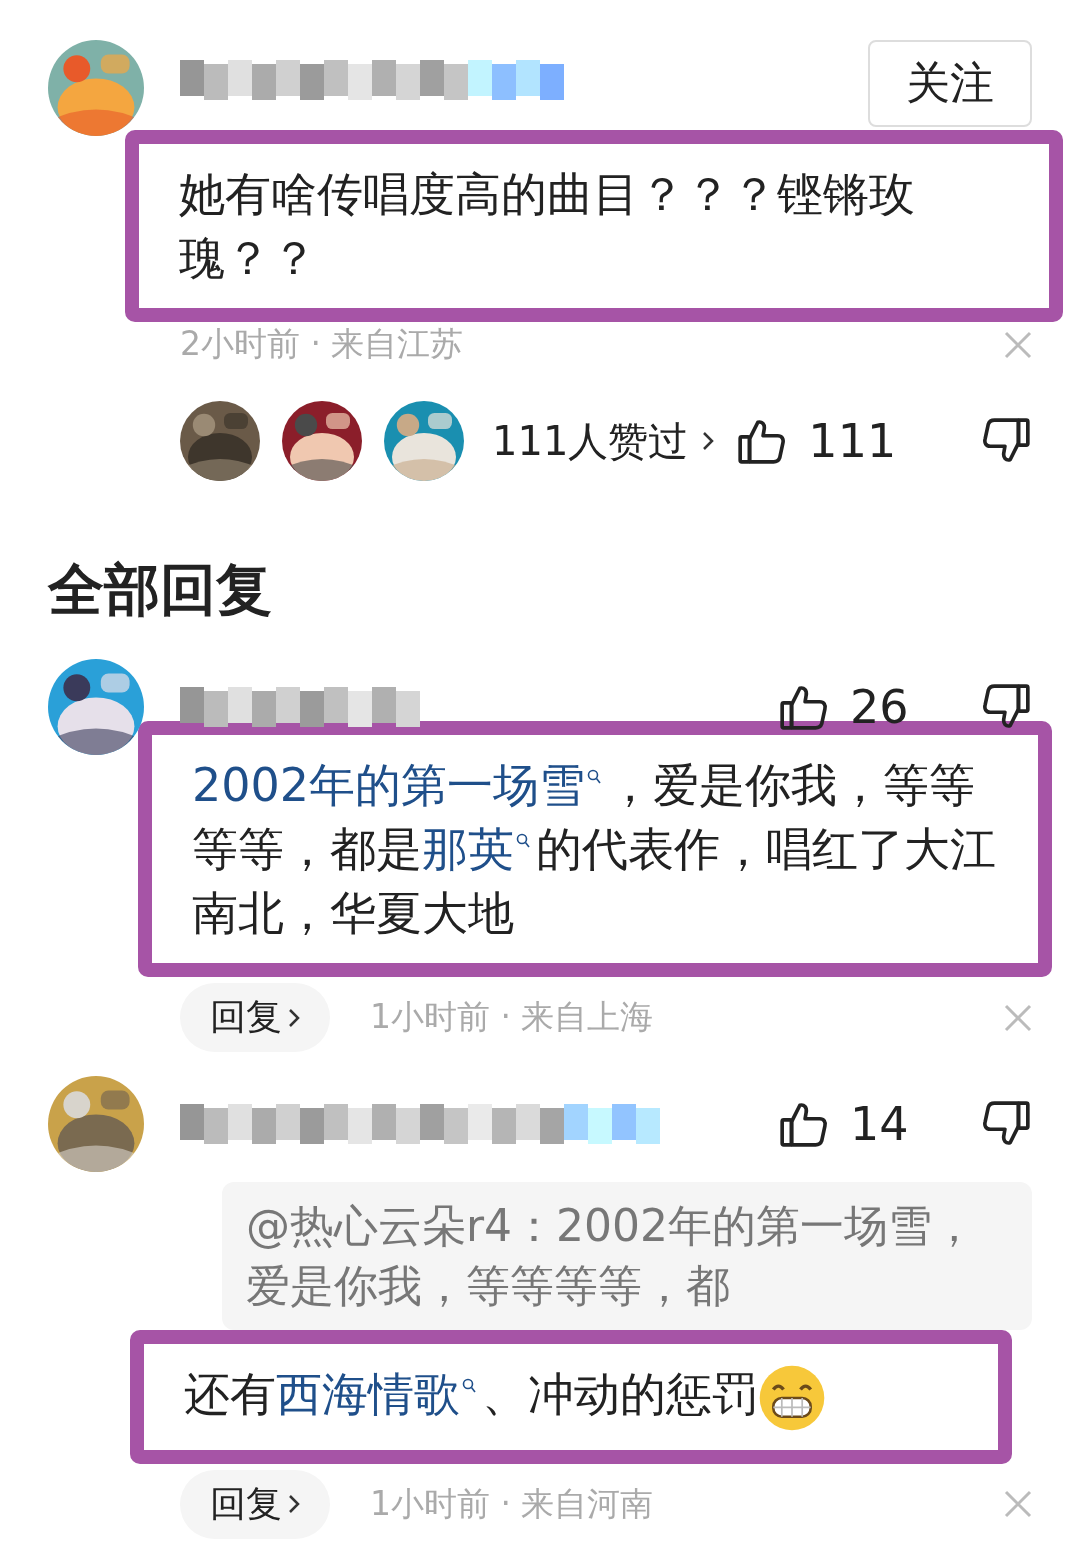 The image size is (1080, 1554). I want to click on grin-emoji-icon, so click(792, 1397).